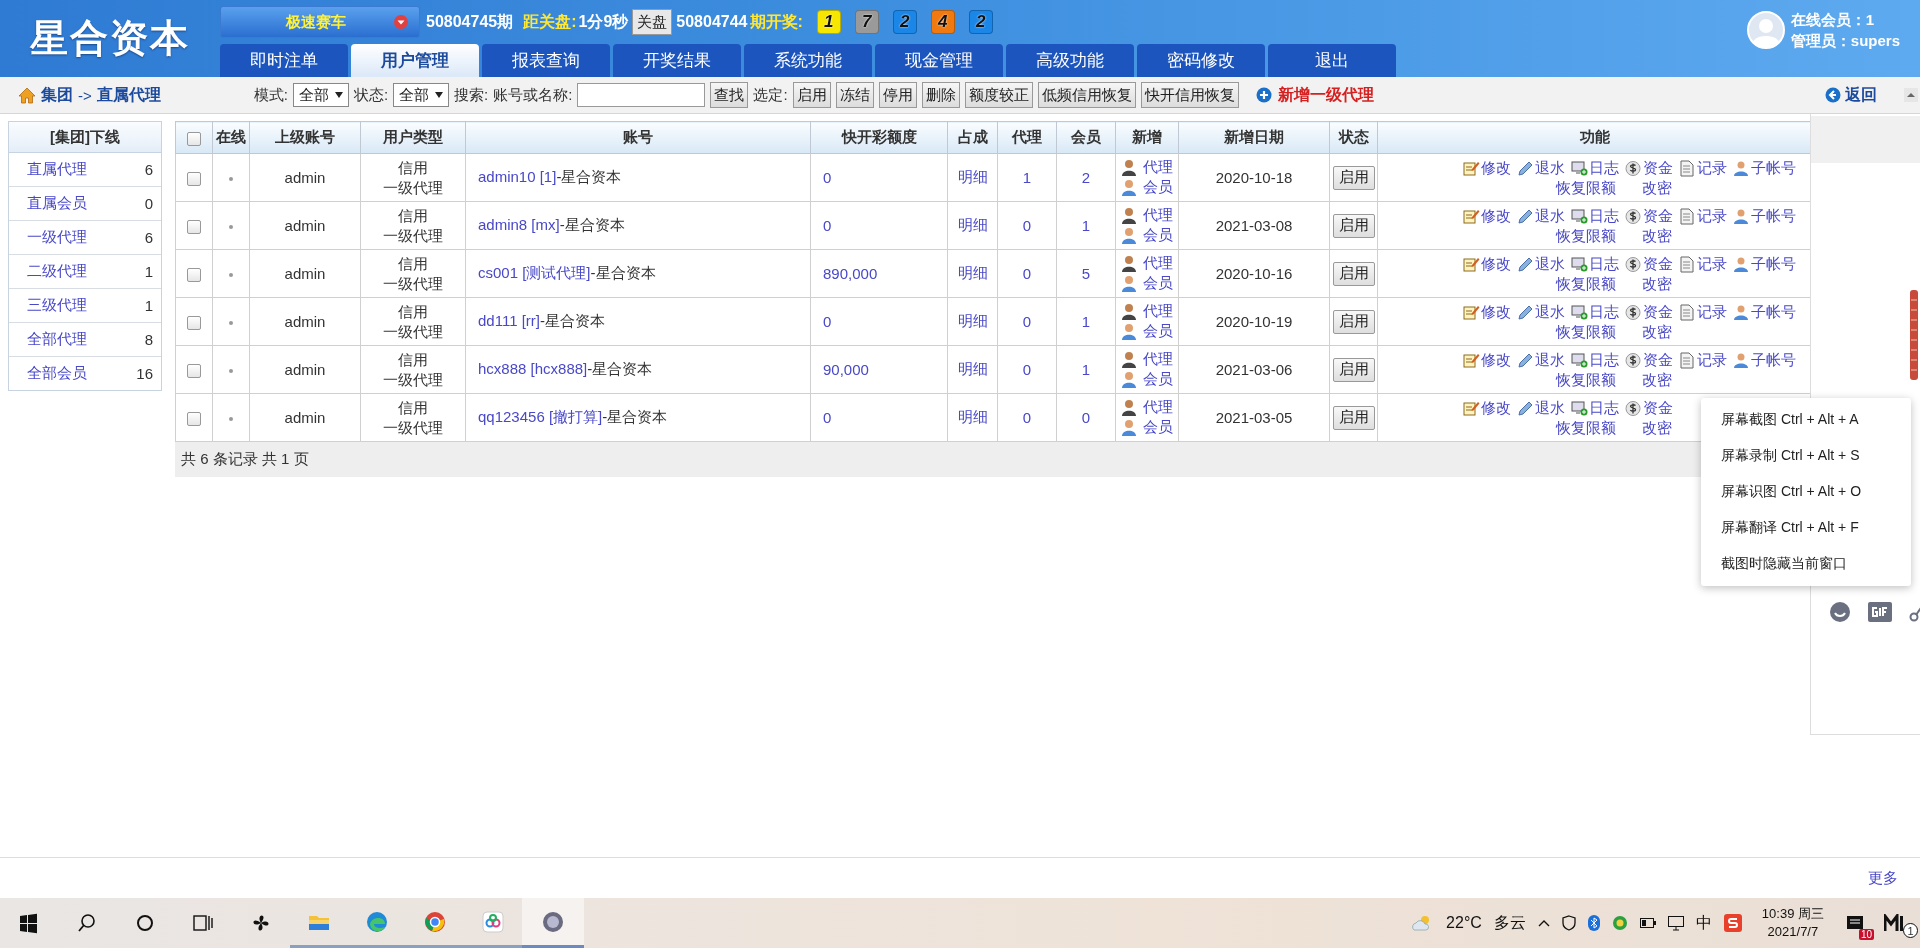  Describe the element at coordinates (546, 60) in the screenshot. I see `nav-tab: 报表查询` at that location.